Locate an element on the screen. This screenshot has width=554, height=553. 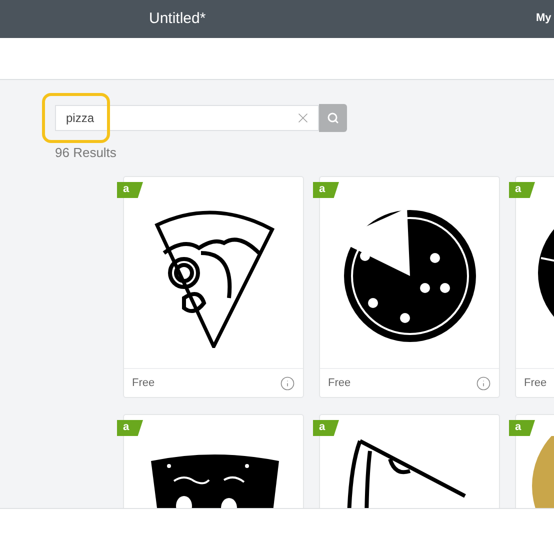
window-title: Untitled* is located at coordinates (177, 18).